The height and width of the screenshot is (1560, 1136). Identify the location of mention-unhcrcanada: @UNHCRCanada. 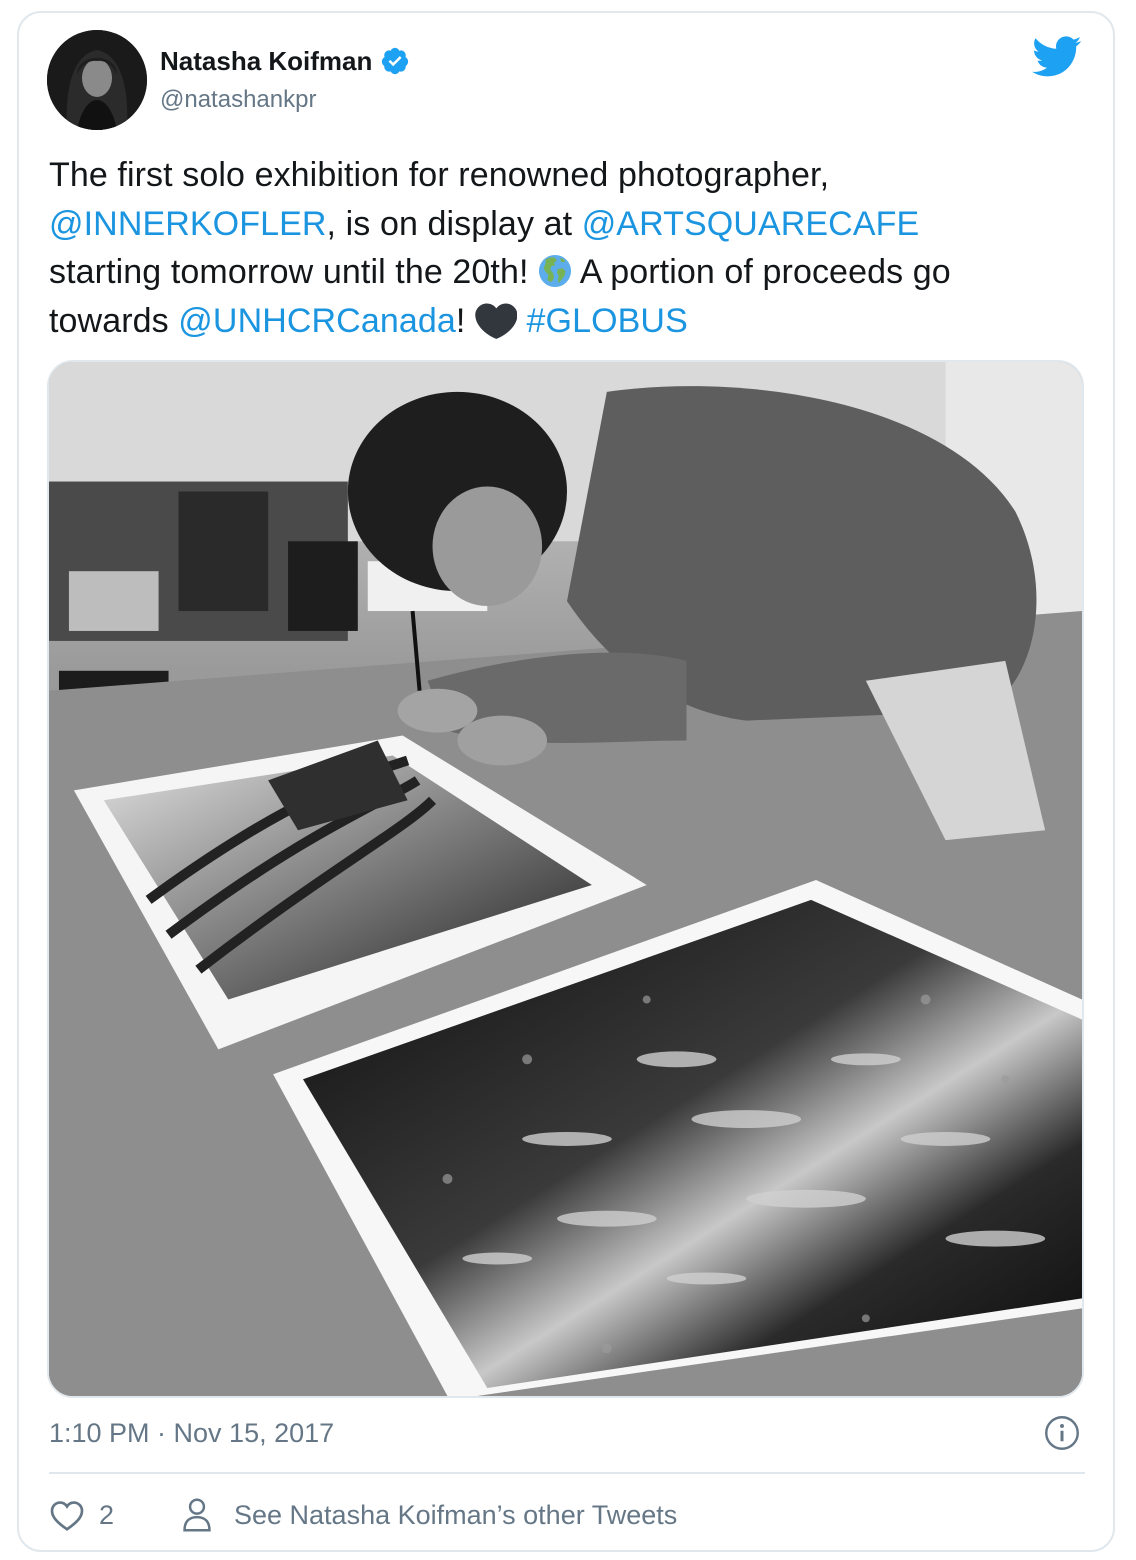
(317, 321).